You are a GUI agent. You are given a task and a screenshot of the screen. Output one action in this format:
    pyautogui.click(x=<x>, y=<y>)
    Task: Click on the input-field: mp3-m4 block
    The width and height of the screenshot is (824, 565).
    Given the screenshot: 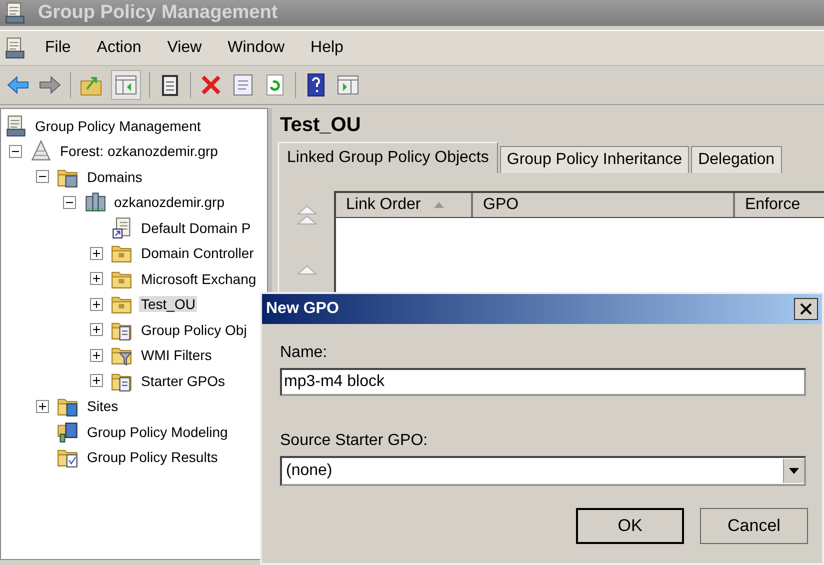 What is the action you would take?
    pyautogui.click(x=543, y=382)
    